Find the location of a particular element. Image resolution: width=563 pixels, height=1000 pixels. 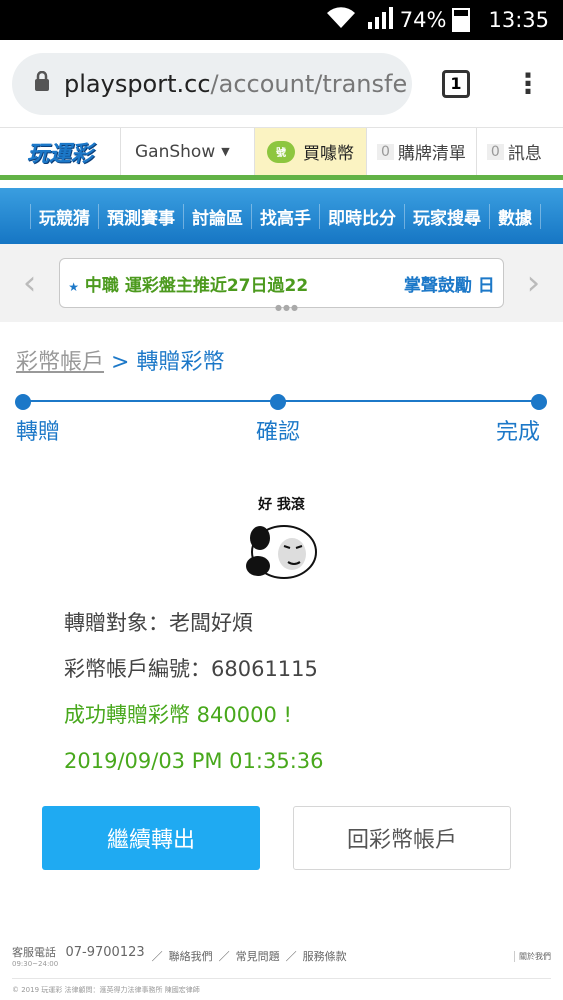

panda-face-icon is located at coordinates (281, 552).